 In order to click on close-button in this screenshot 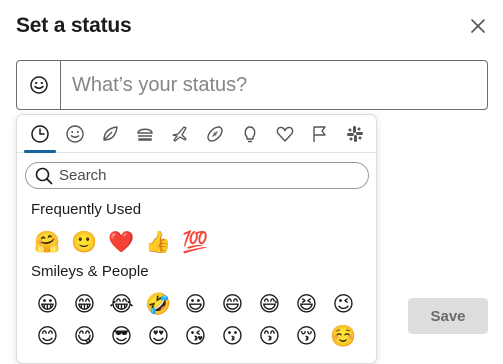, I will do `click(478, 26)`.